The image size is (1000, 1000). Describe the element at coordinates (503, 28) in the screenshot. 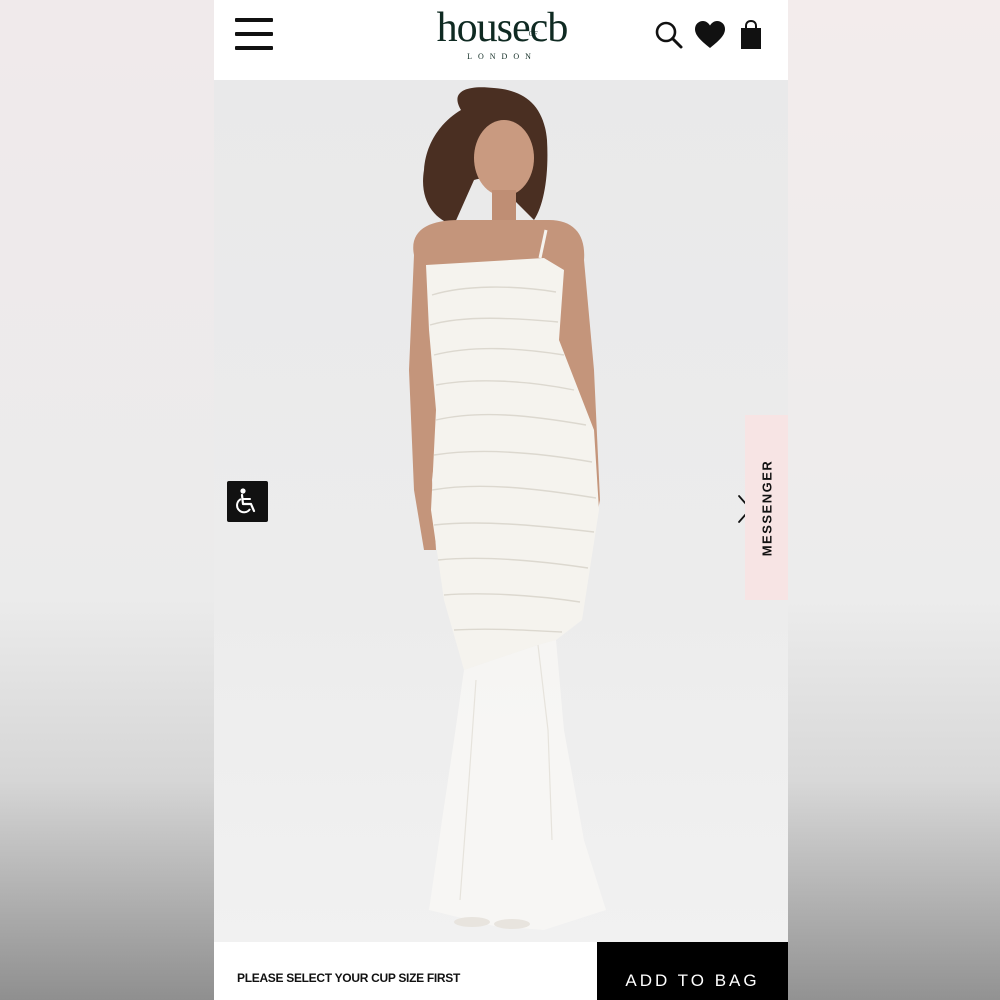

I see `logo-wordmark: house OF cb` at that location.